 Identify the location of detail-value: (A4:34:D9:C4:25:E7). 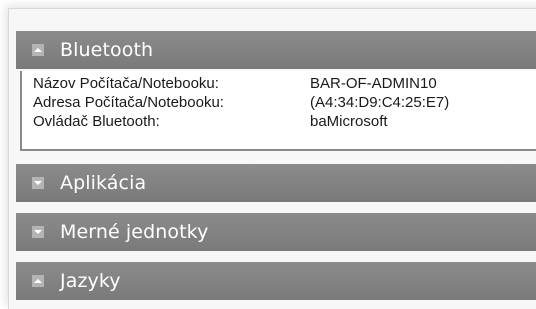
(380, 102).